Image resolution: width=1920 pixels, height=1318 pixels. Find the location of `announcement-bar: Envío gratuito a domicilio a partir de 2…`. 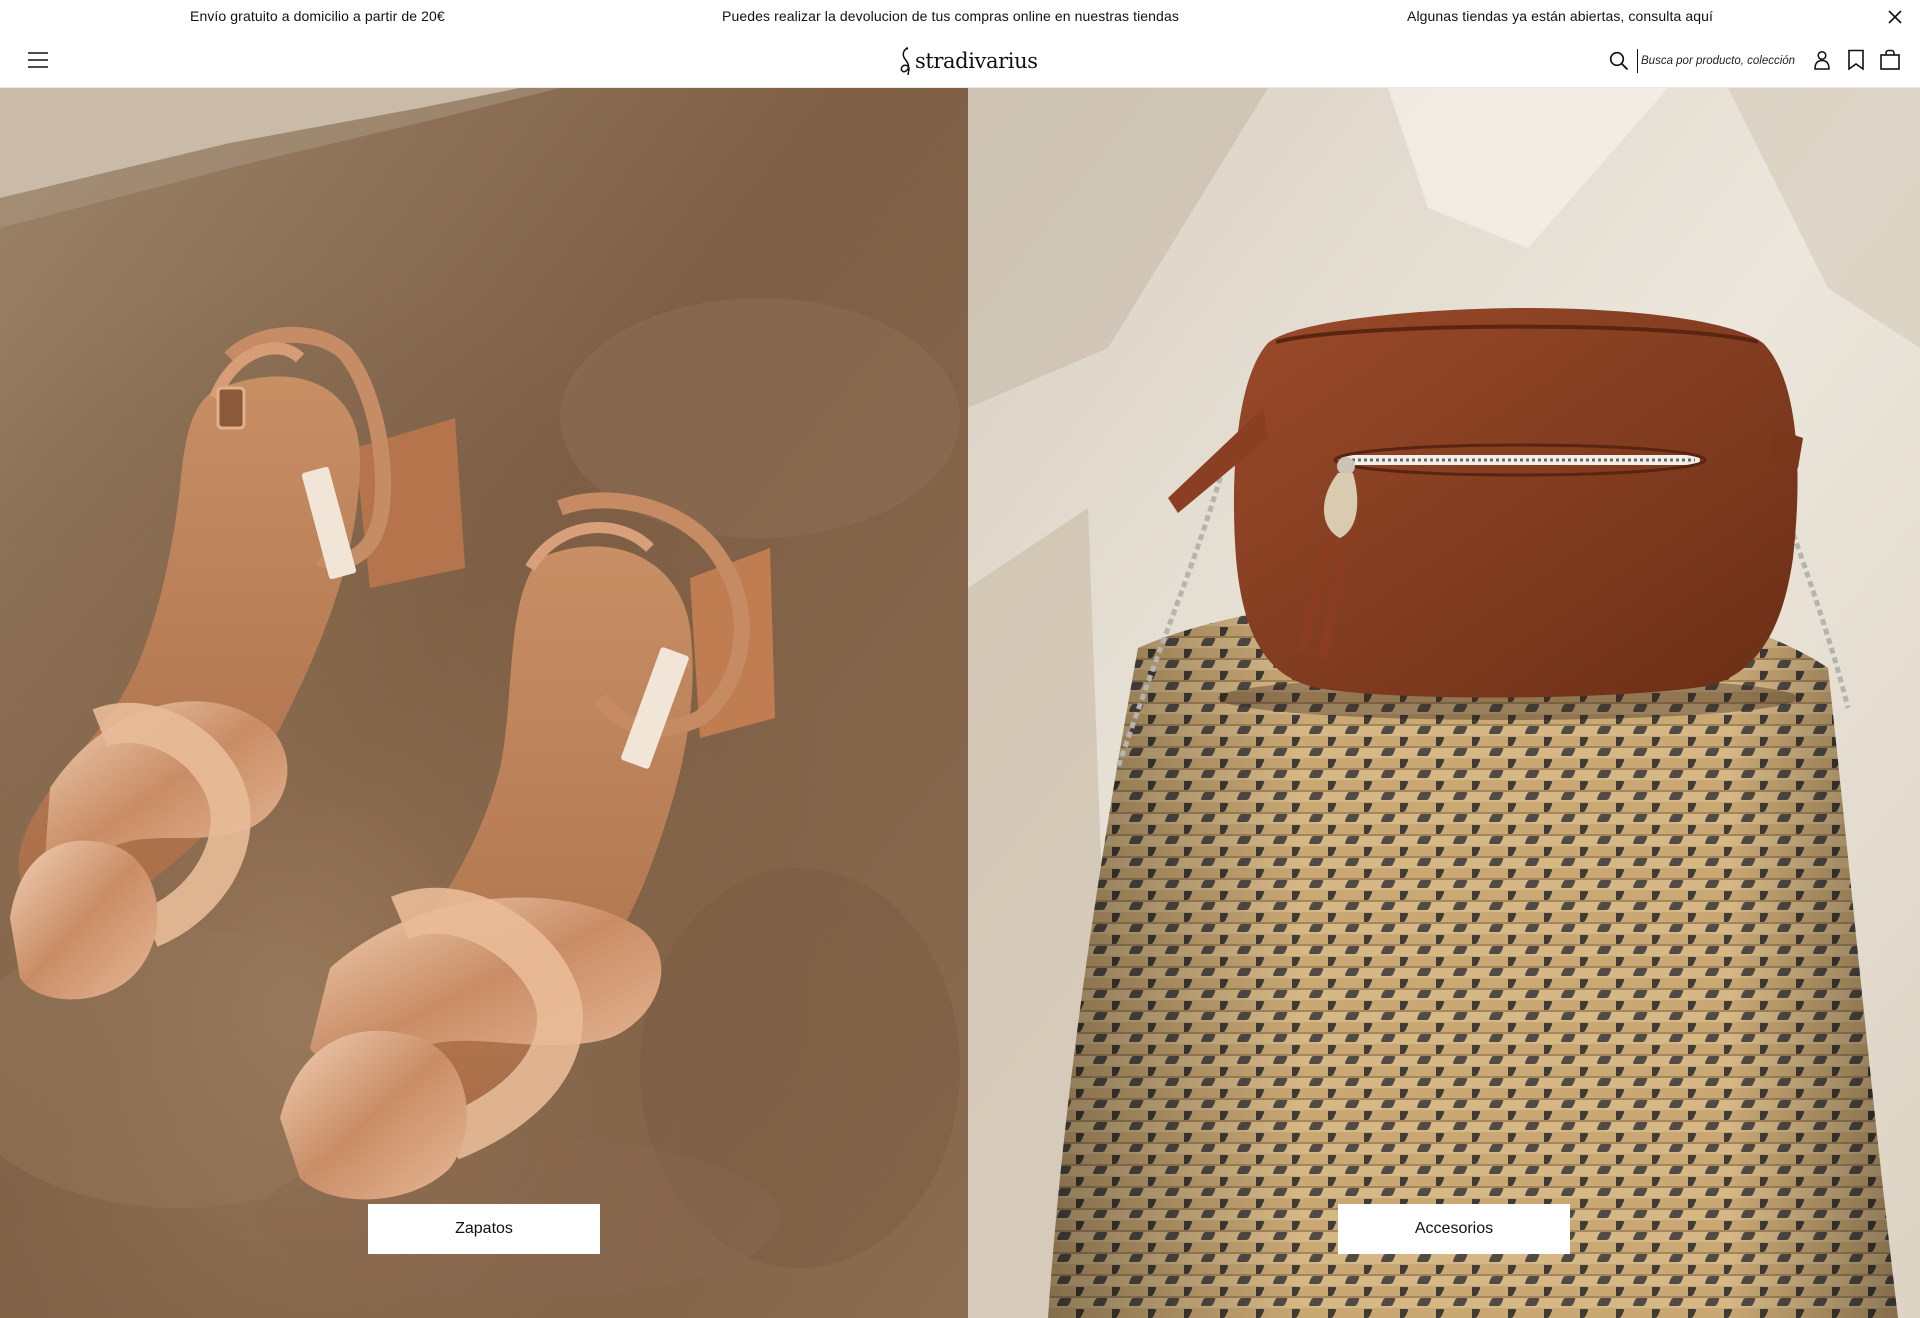

announcement-bar: Envío gratuito a domicilio a partir de 2… is located at coordinates (960, 17).